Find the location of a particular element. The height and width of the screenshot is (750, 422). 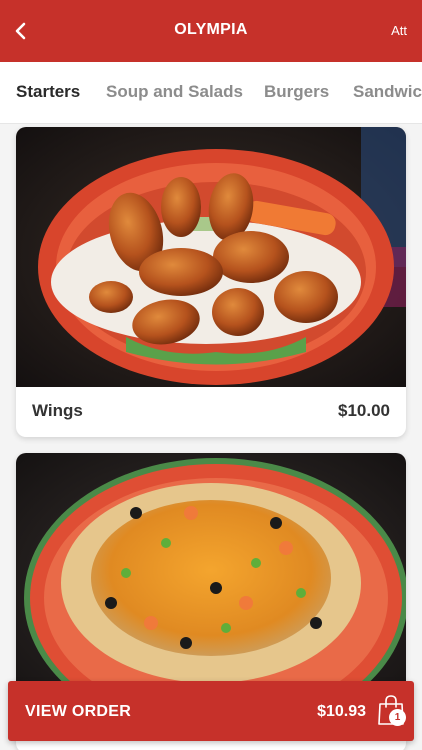

order-count-badge: 1 is located at coordinates (397, 717).